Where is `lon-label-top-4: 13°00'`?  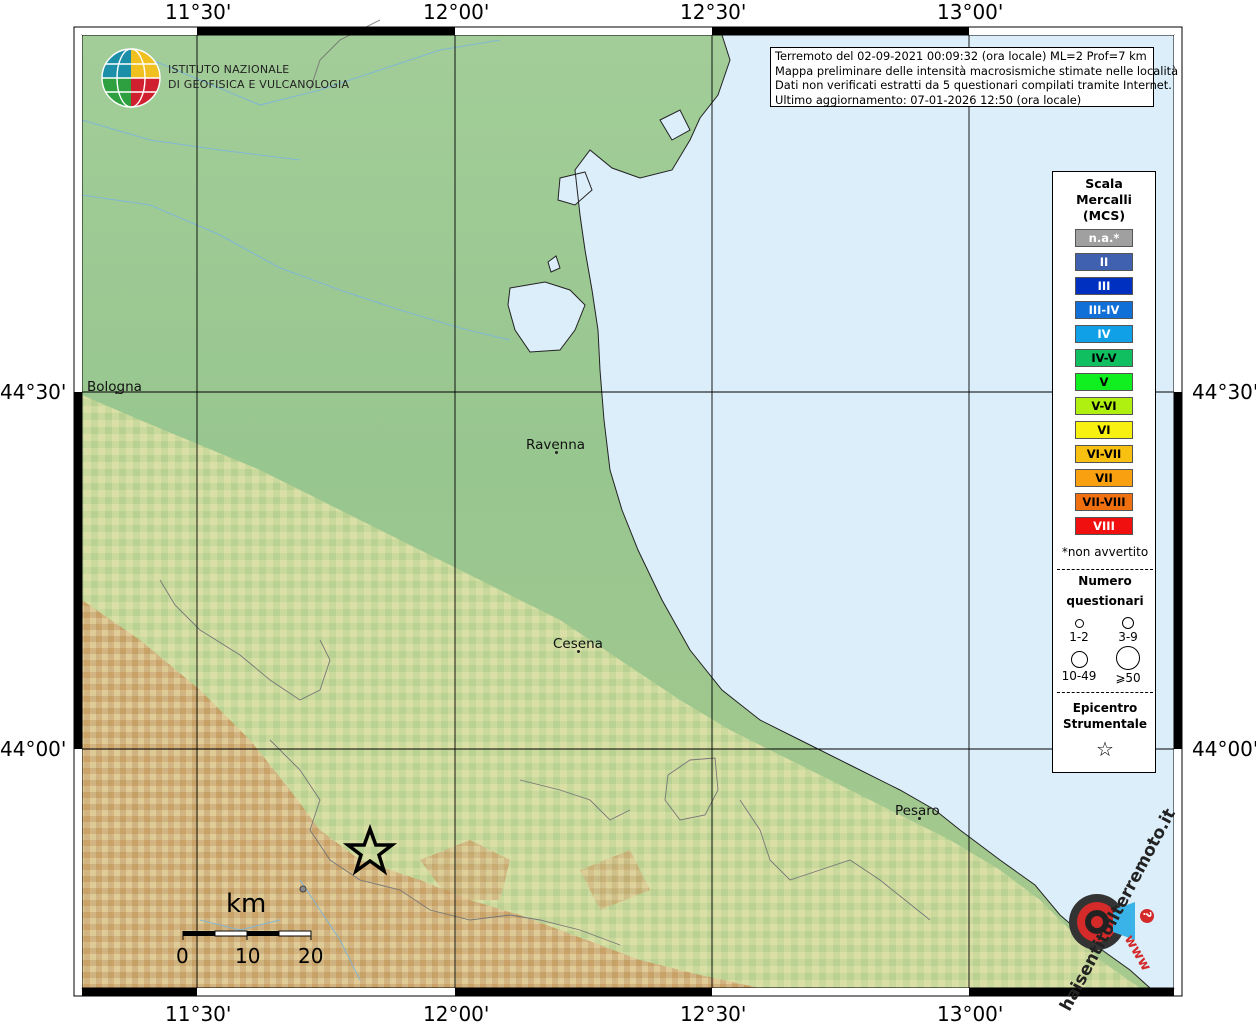 lon-label-top-4: 13°00' is located at coordinates (970, 12).